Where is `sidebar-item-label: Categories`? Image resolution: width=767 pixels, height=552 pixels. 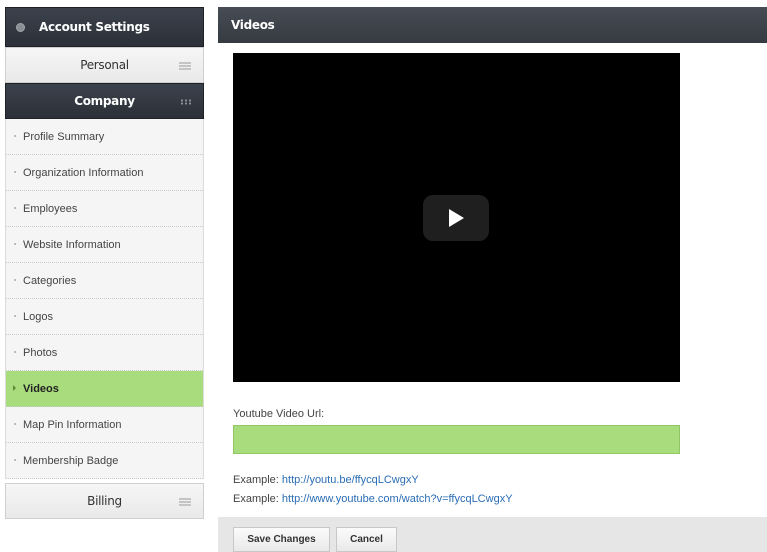
sidebar-item-label: Categories is located at coordinates (50, 280).